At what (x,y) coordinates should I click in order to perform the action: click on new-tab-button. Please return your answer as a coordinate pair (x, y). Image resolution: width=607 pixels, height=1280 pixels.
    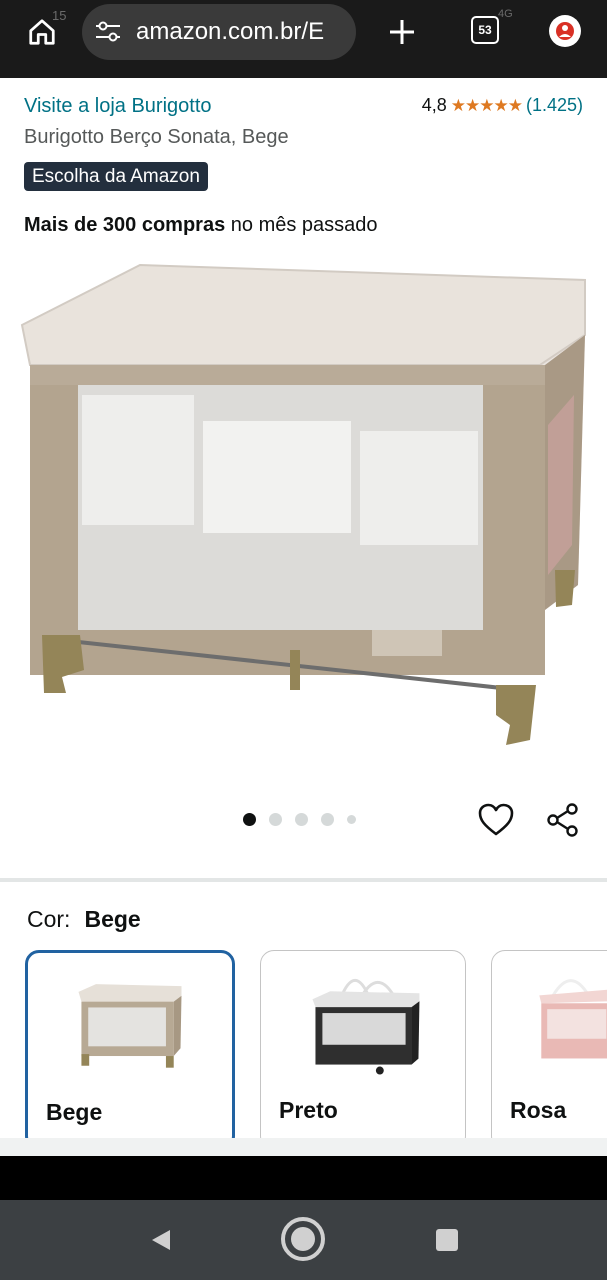
    Looking at the image, I should click on (402, 32).